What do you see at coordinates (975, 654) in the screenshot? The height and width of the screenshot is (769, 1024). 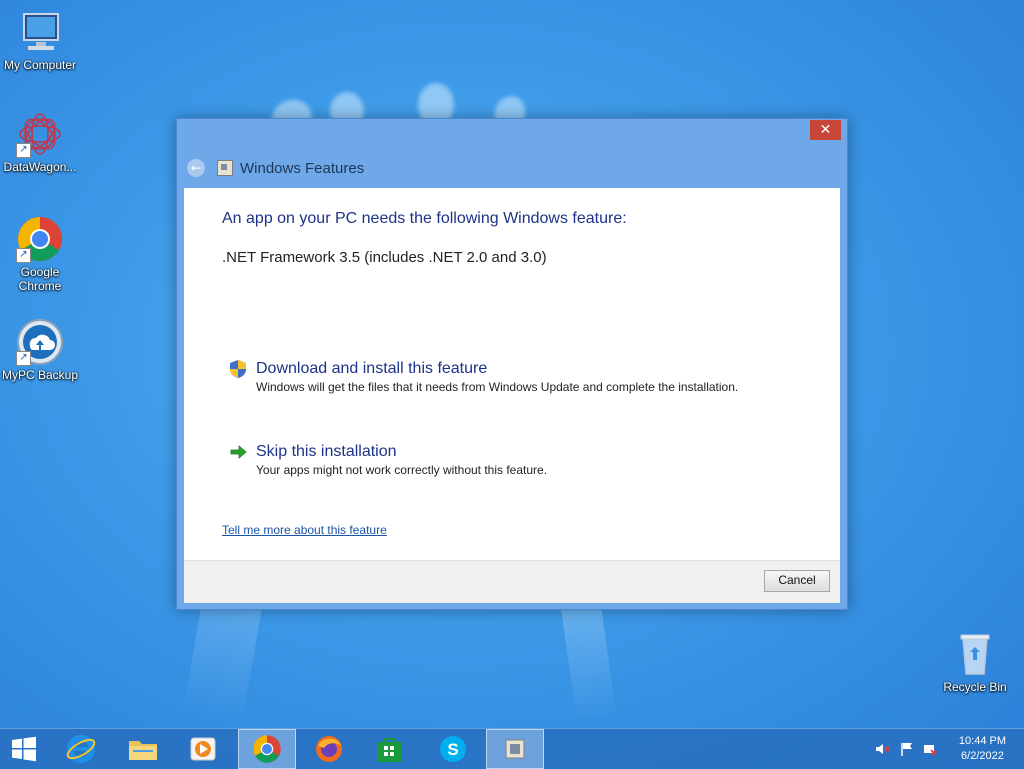 I see `recycle-bin-icon` at bounding box center [975, 654].